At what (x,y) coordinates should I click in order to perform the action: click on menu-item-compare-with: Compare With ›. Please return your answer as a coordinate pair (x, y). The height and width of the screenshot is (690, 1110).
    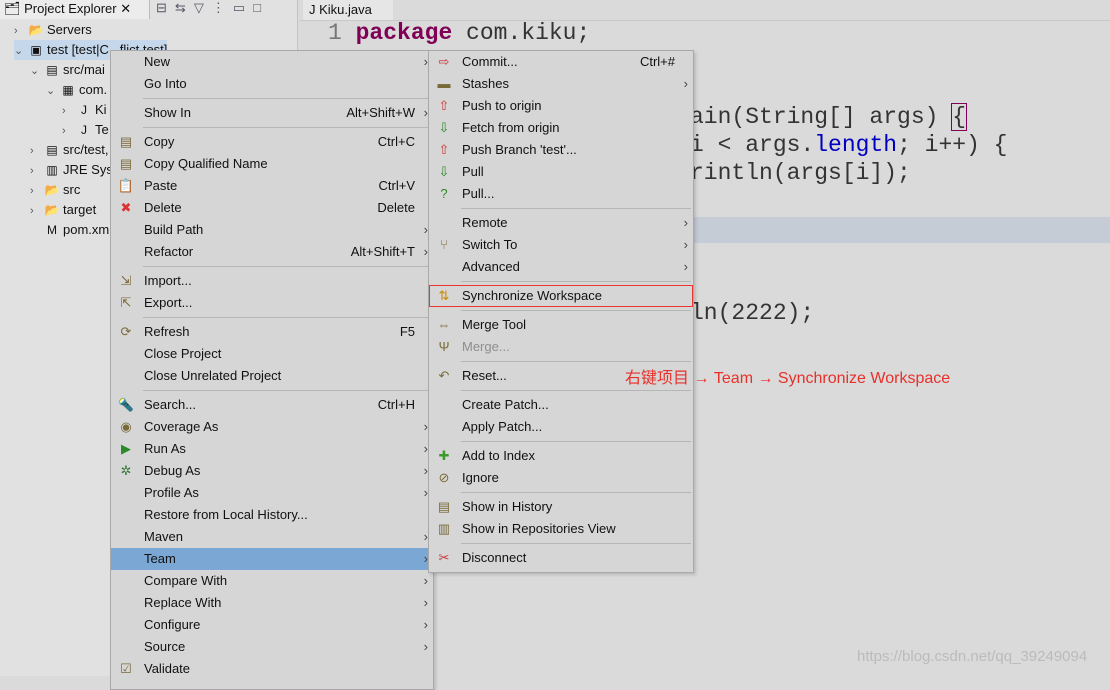
    Looking at the image, I should click on (272, 581).